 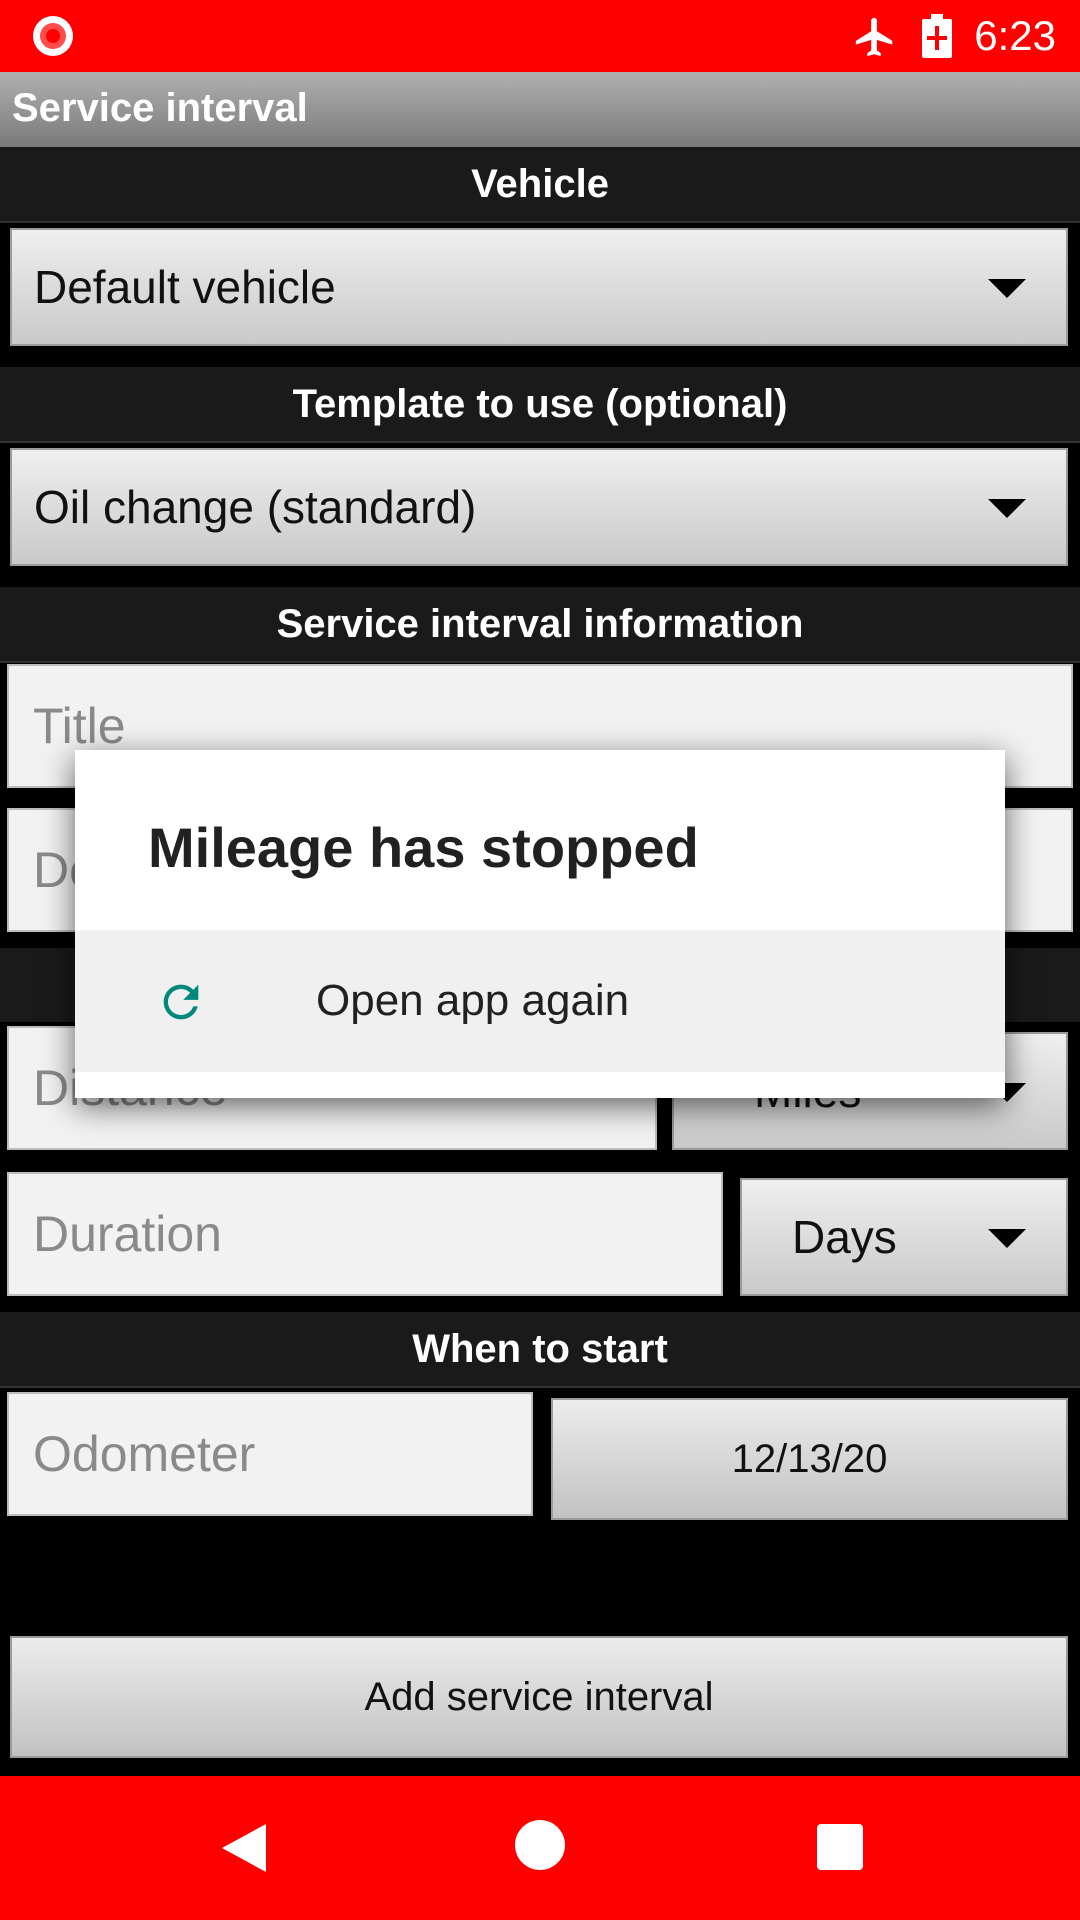 What do you see at coordinates (79, 726) in the screenshot?
I see `title-placeholder: Title` at bounding box center [79, 726].